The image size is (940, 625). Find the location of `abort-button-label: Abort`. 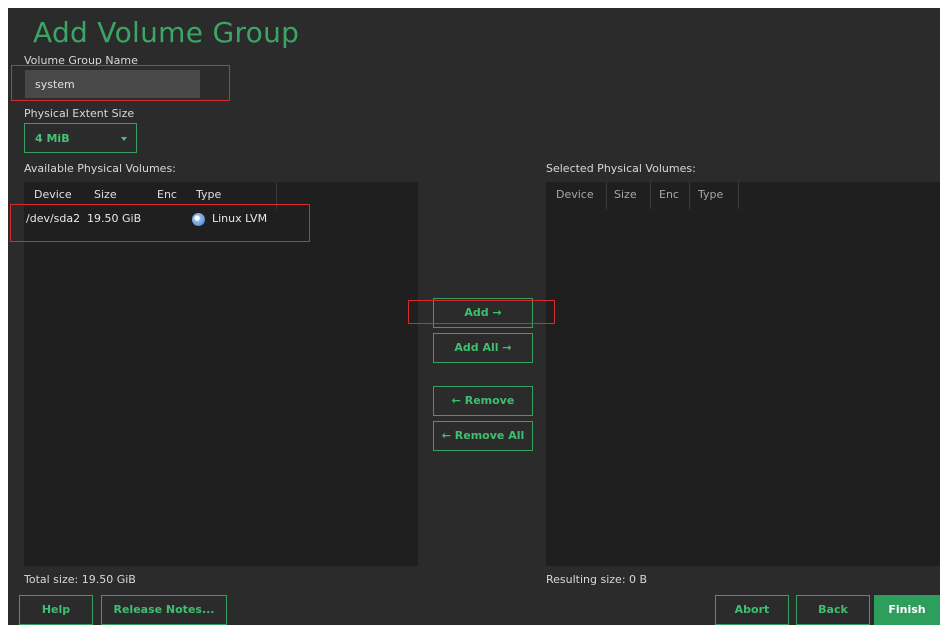

abort-button-label: Abort is located at coordinates (752, 609).